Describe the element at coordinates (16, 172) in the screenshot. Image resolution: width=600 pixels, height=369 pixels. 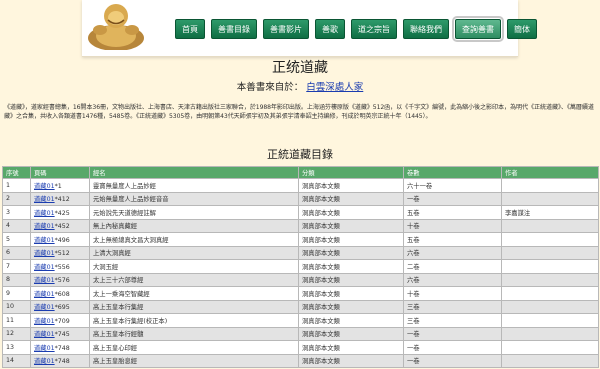
I see `header-no: 序號` at that location.